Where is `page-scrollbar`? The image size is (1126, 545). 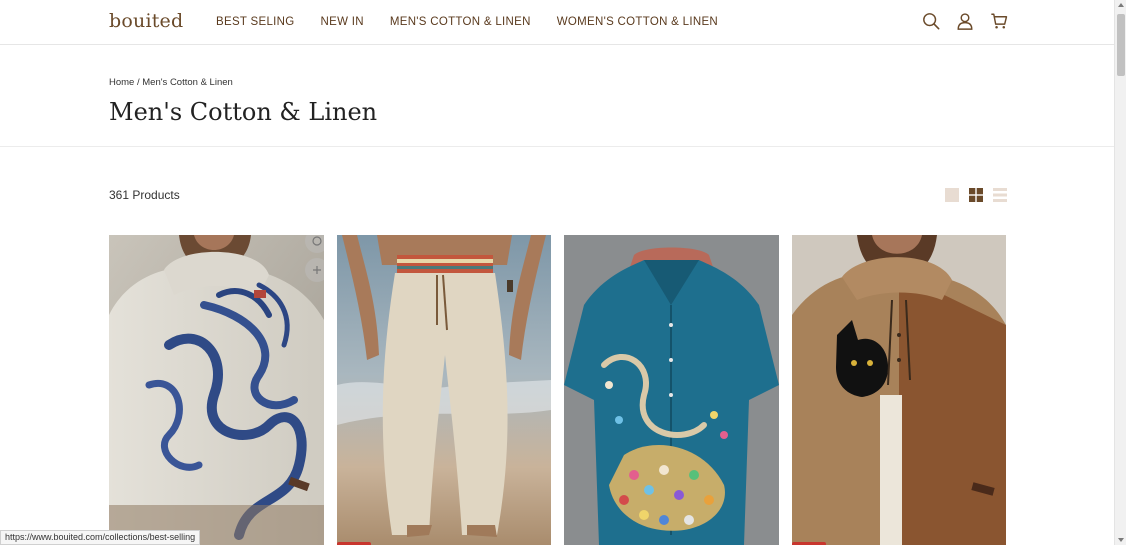
page-scrollbar is located at coordinates (1120, 272).